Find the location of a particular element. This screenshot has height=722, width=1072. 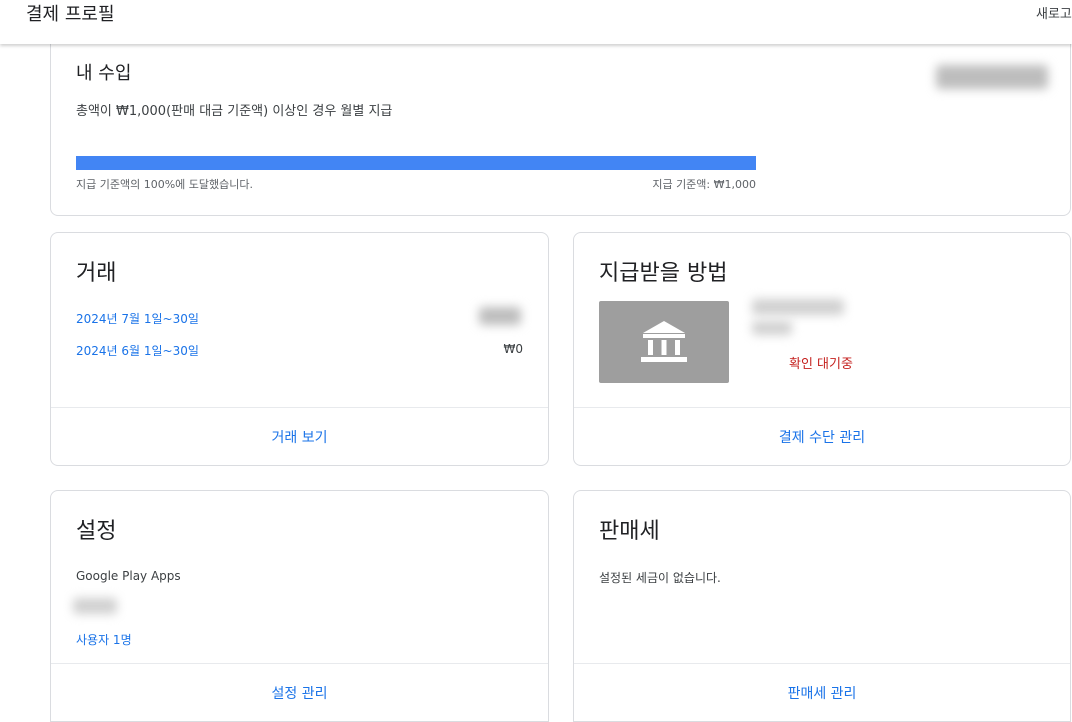

blurred-balance is located at coordinates (992, 77).